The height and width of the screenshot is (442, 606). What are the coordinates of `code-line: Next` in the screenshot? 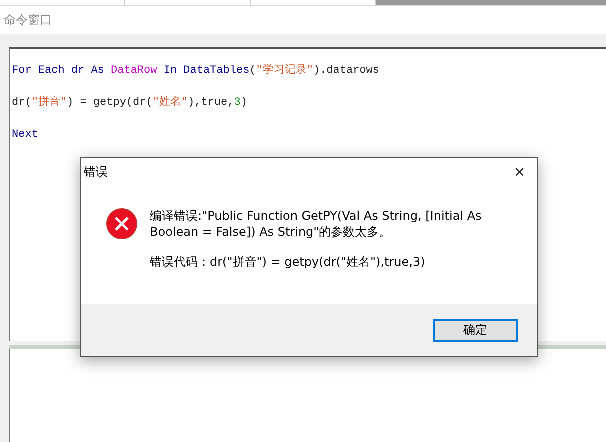 It's located at (26, 135).